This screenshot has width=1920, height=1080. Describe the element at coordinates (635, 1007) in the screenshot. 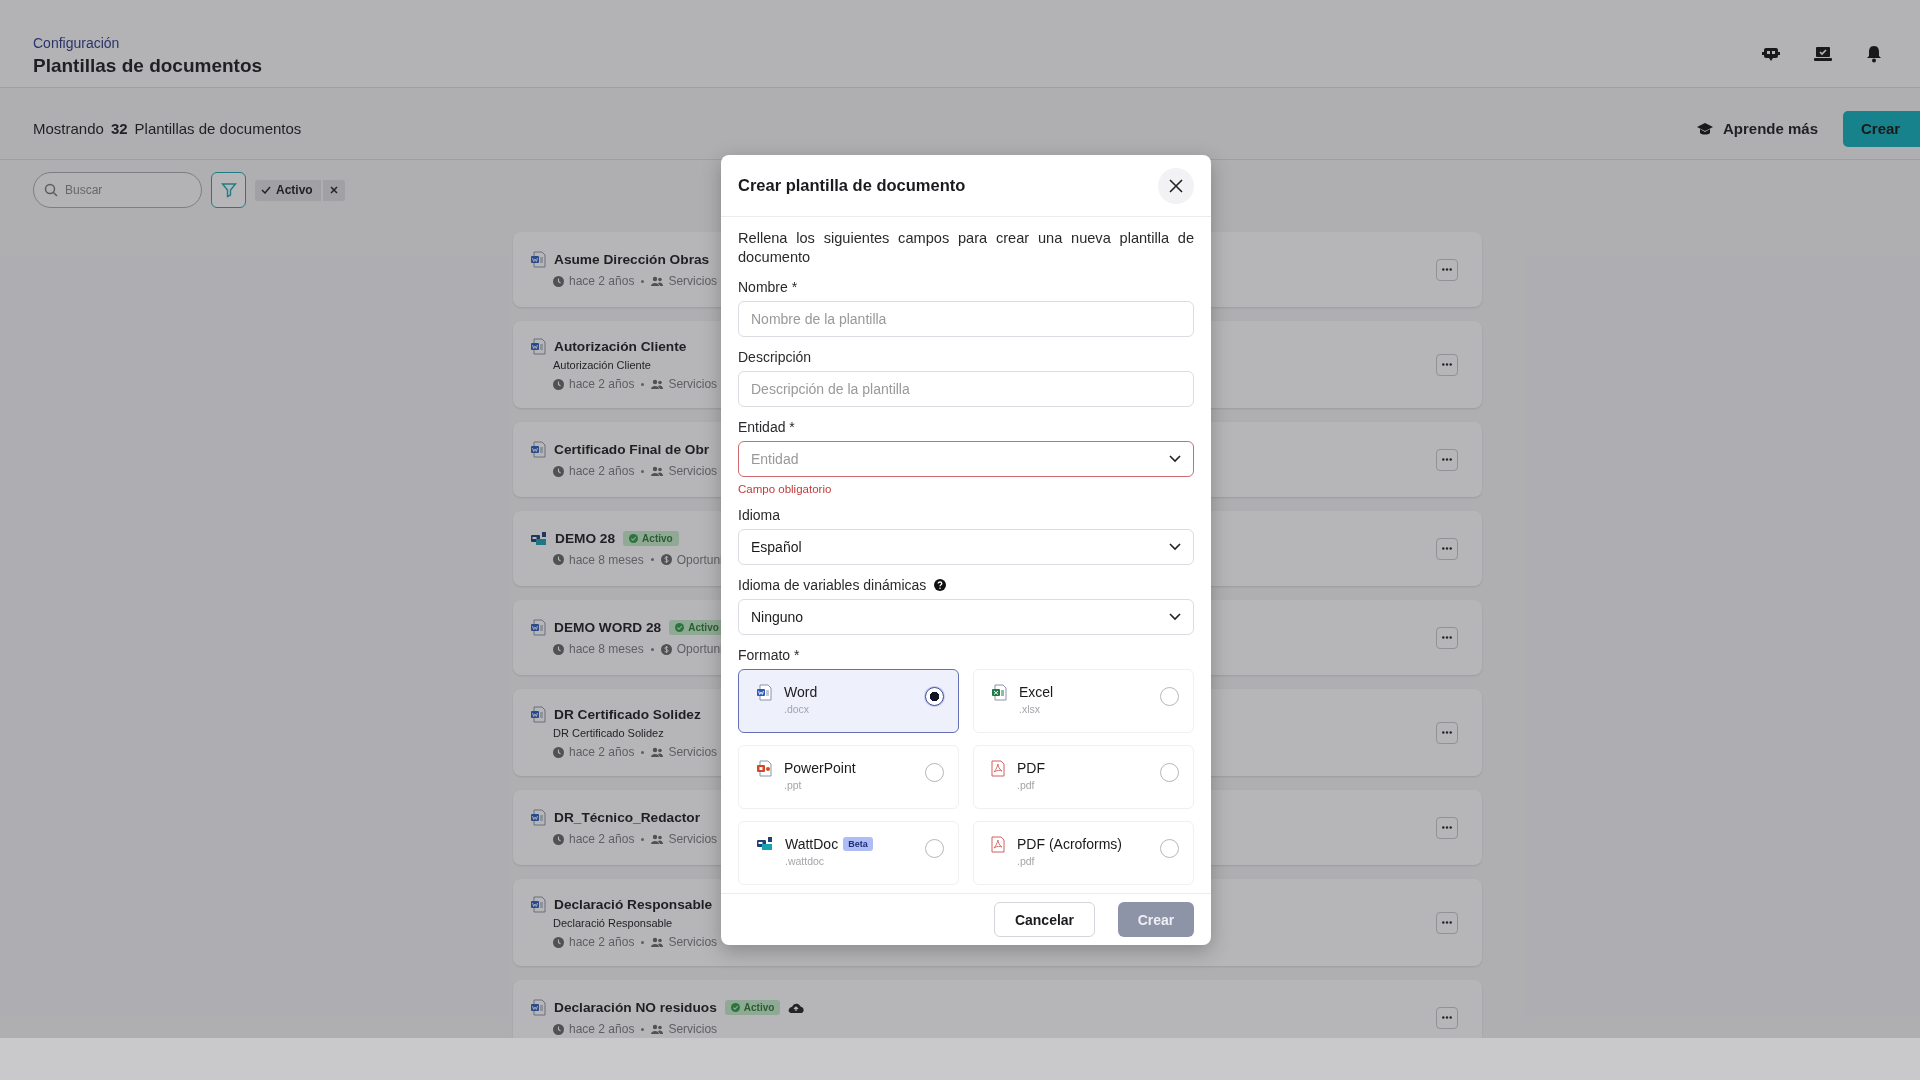

I see `template-title: Declaración NO residuos` at that location.